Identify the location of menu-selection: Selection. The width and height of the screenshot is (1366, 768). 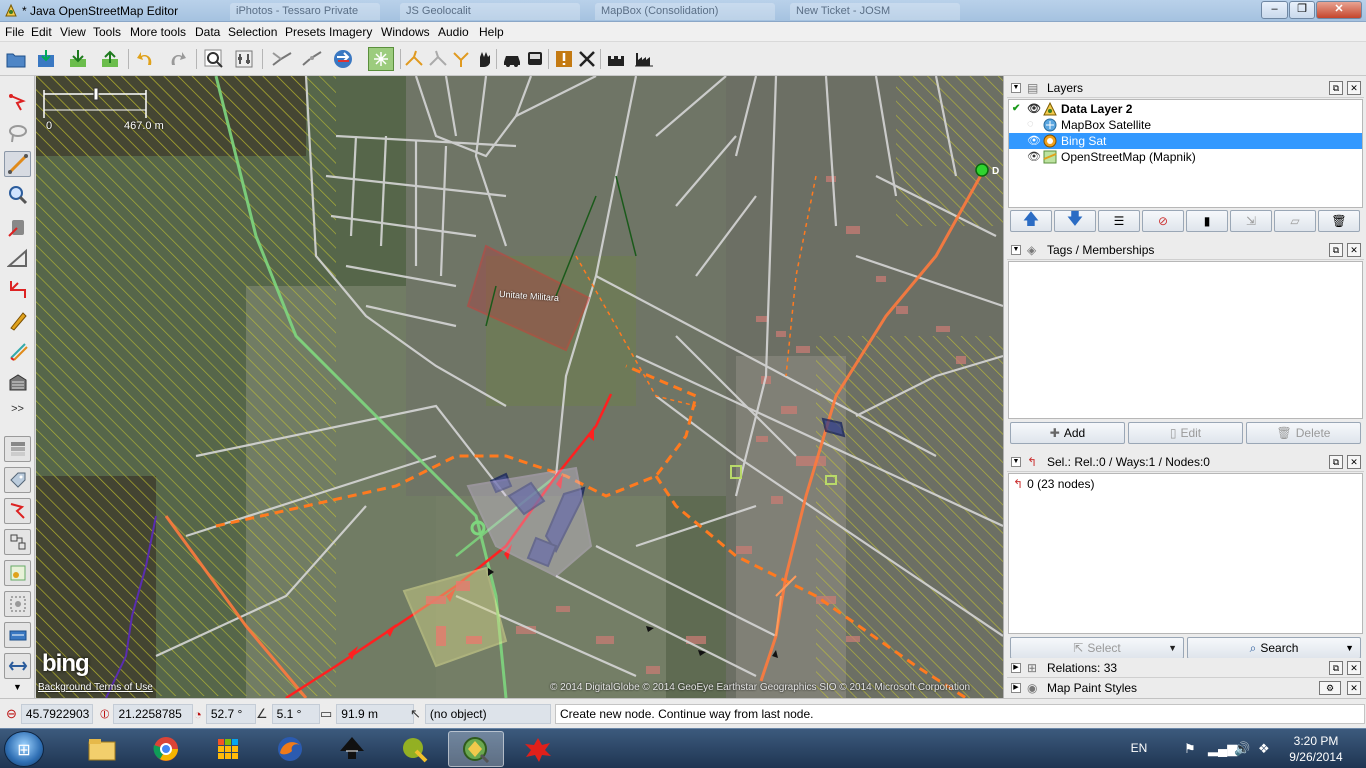
(252, 32).